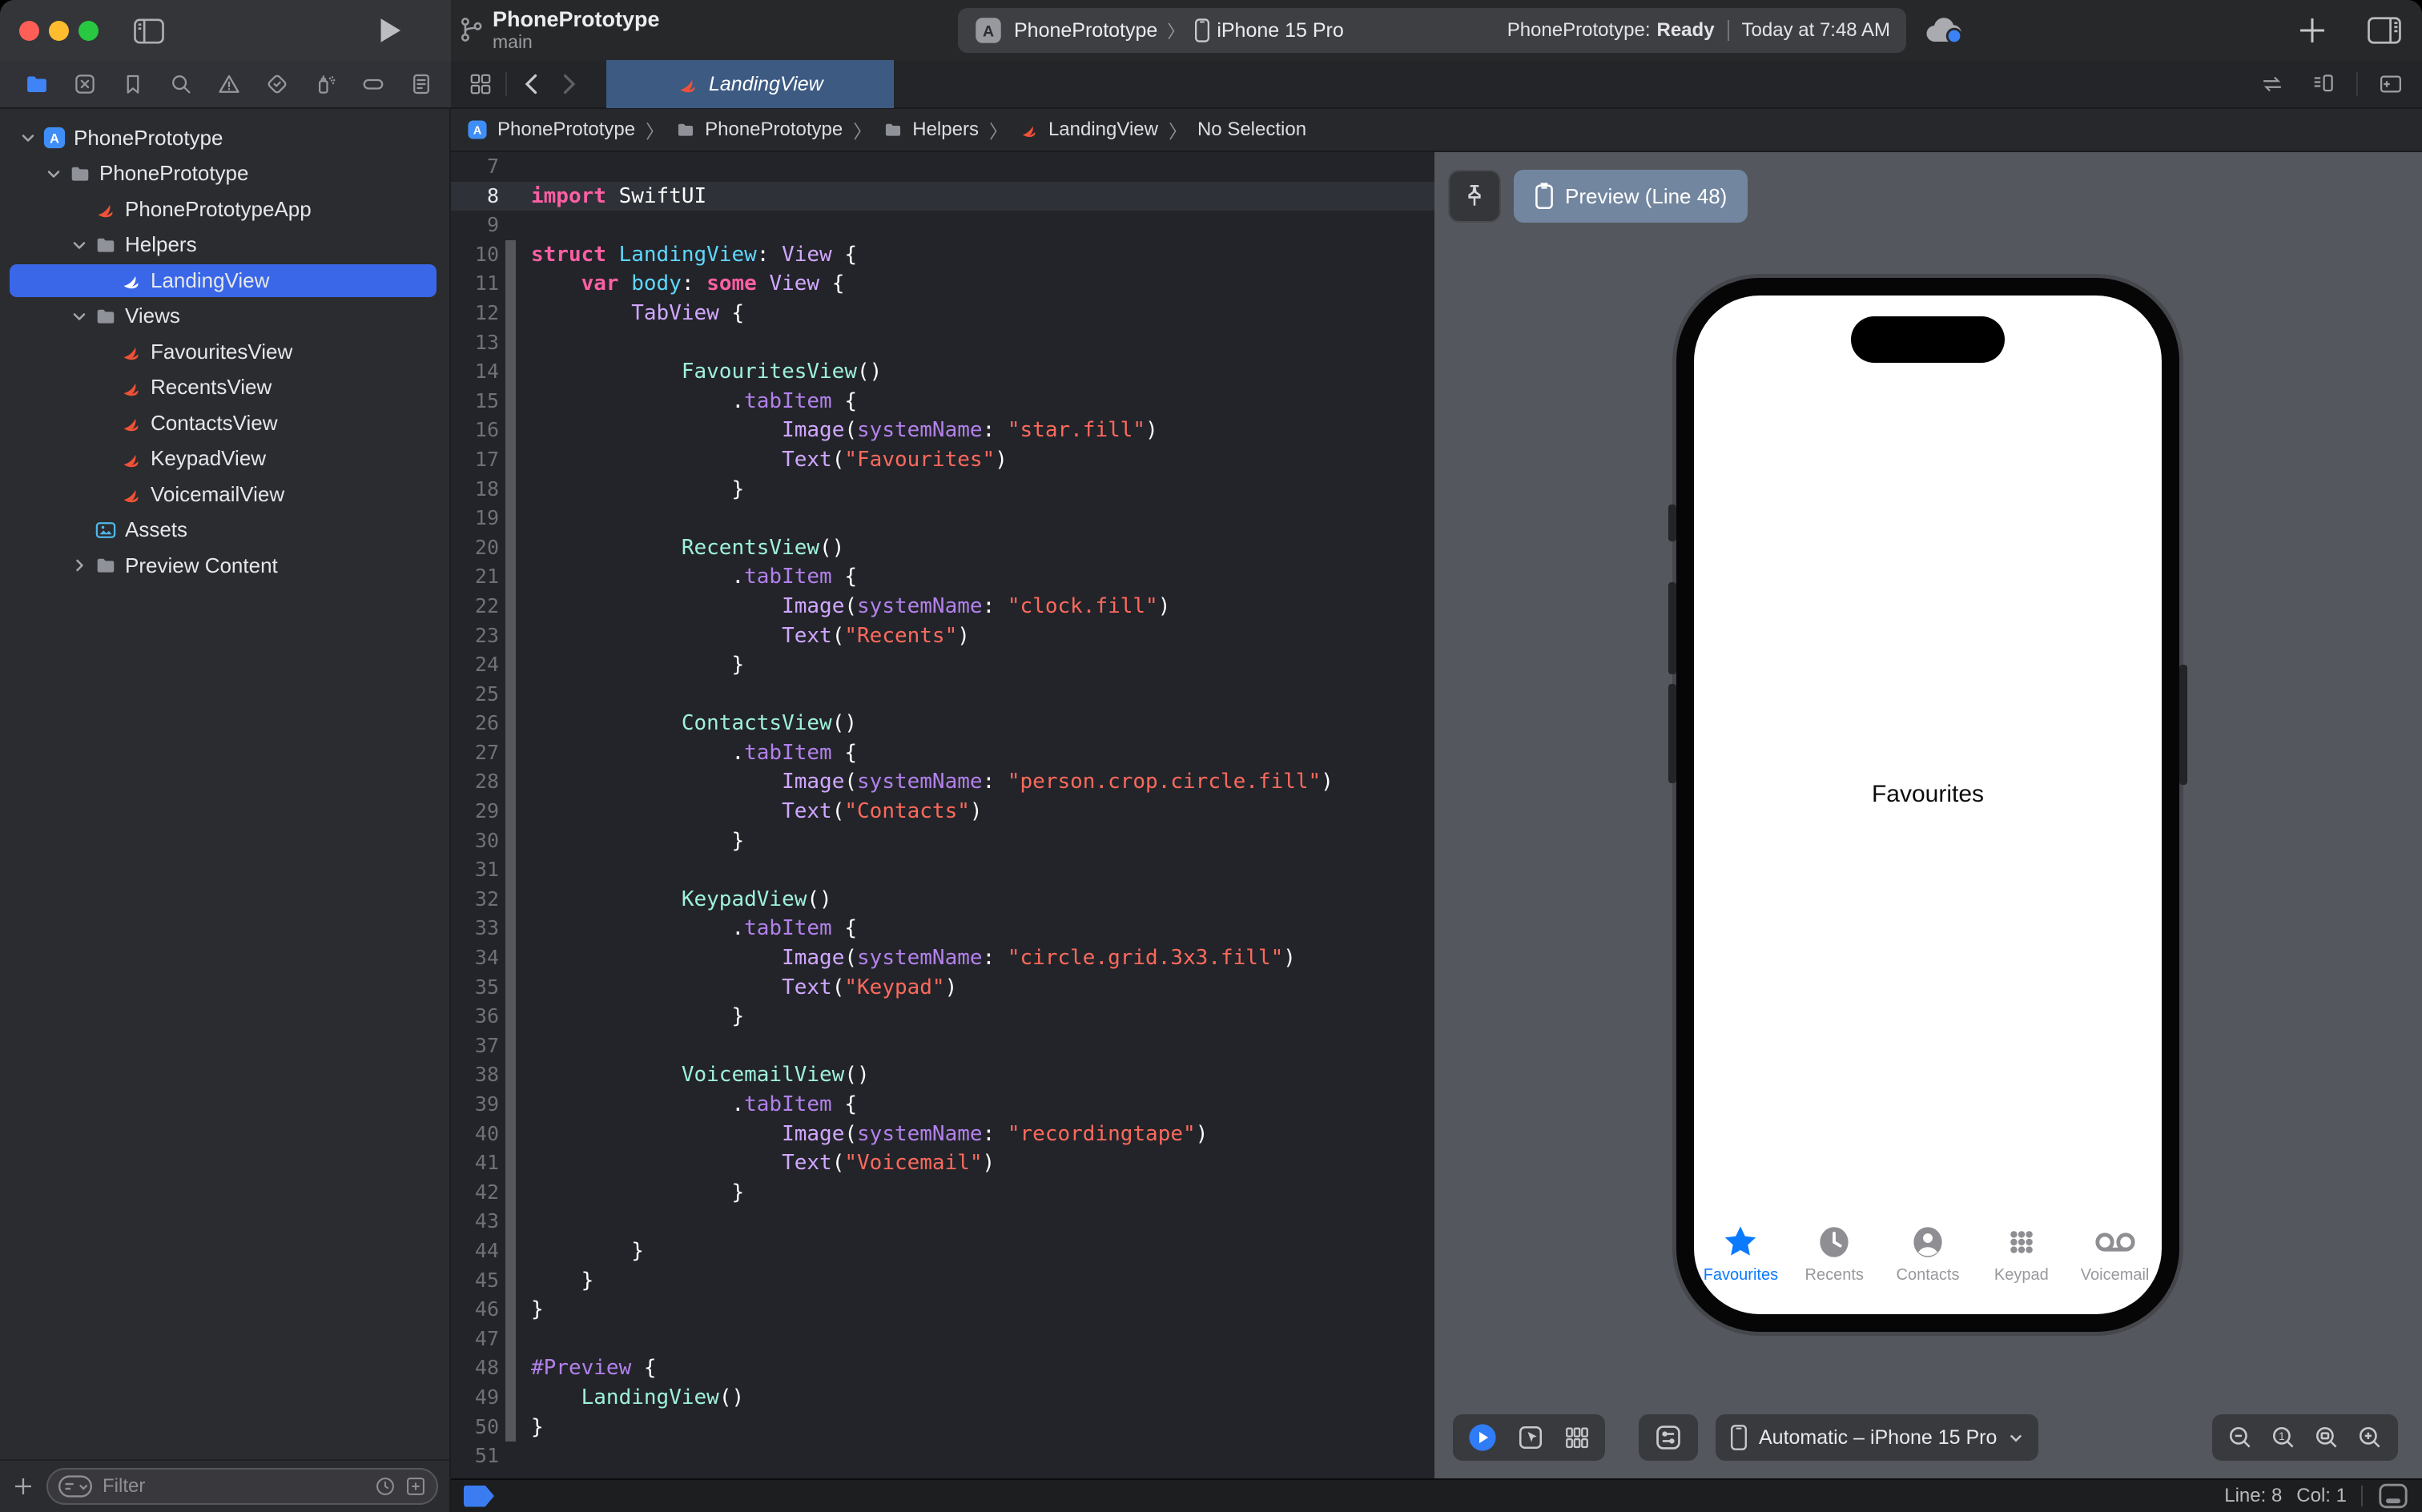 This screenshot has height=1512, width=2422. Describe the element at coordinates (415, 1486) in the screenshot. I see `show-only-new-files-icon` at that location.